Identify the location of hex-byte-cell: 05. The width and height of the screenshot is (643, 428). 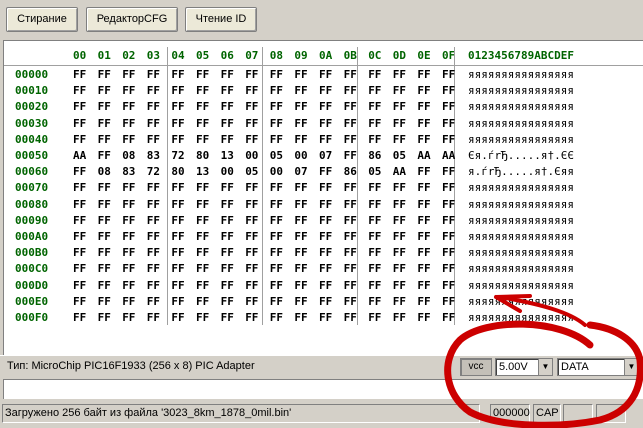
(374, 172).